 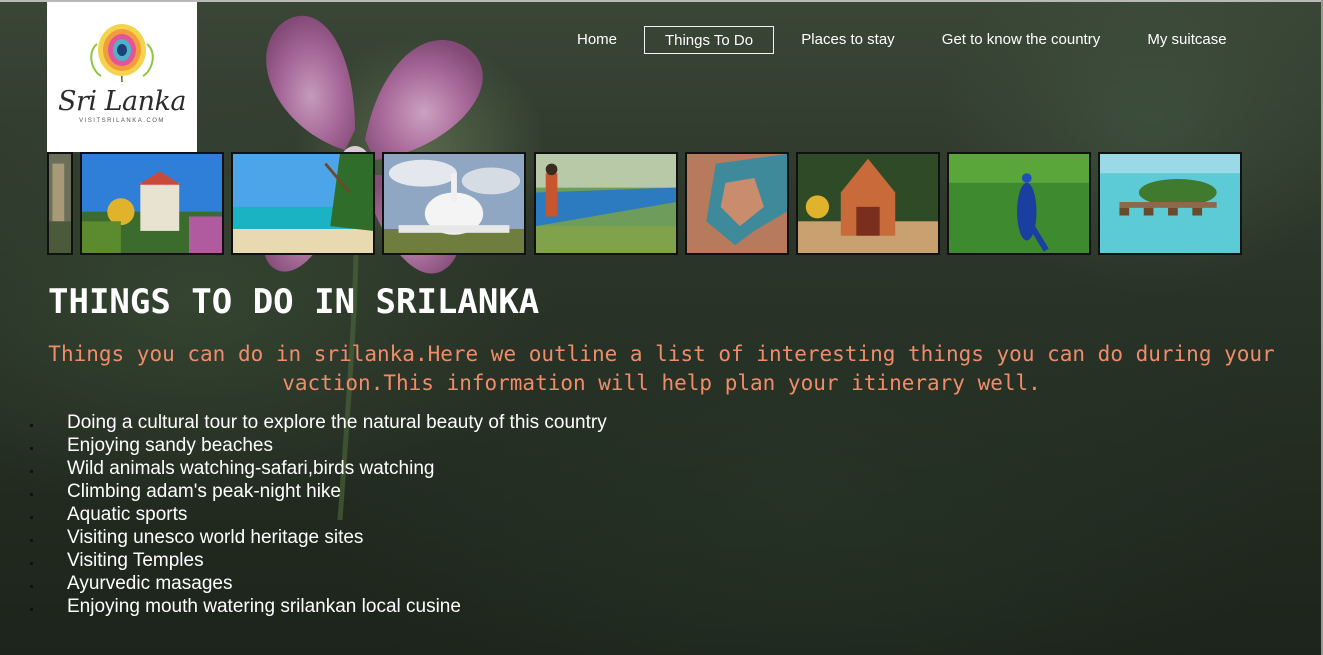 What do you see at coordinates (709, 40) in the screenshot?
I see `nav-things-to-do: Things To Do` at bounding box center [709, 40].